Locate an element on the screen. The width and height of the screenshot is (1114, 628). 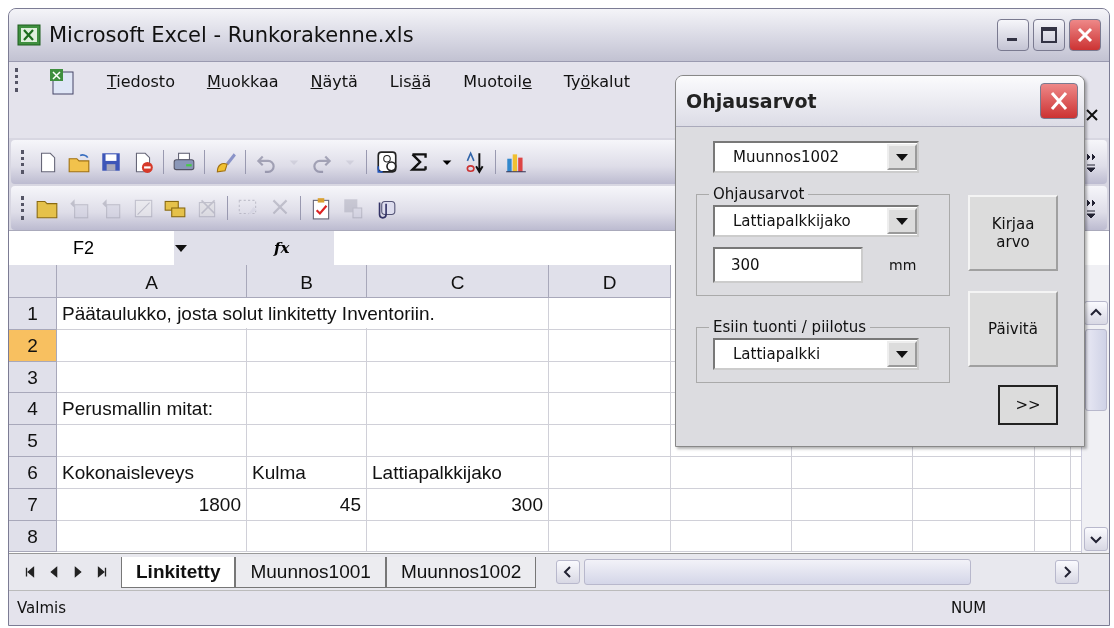
sheet-tab: Muunnos1001 is located at coordinates (310, 572).